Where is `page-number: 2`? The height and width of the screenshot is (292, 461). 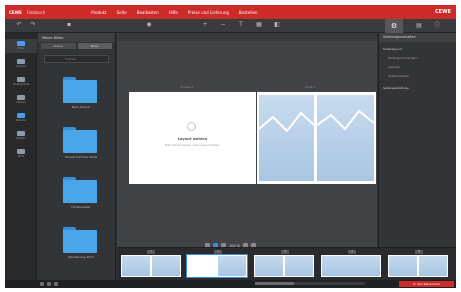 page-number: 2 is located at coordinates (218, 252).